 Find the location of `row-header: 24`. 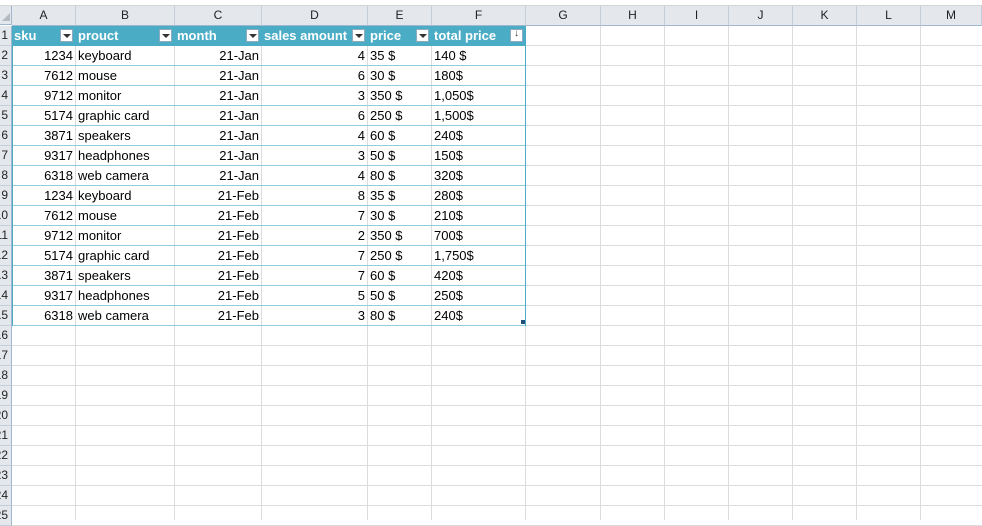

row-header: 24 is located at coordinates (6, 496).